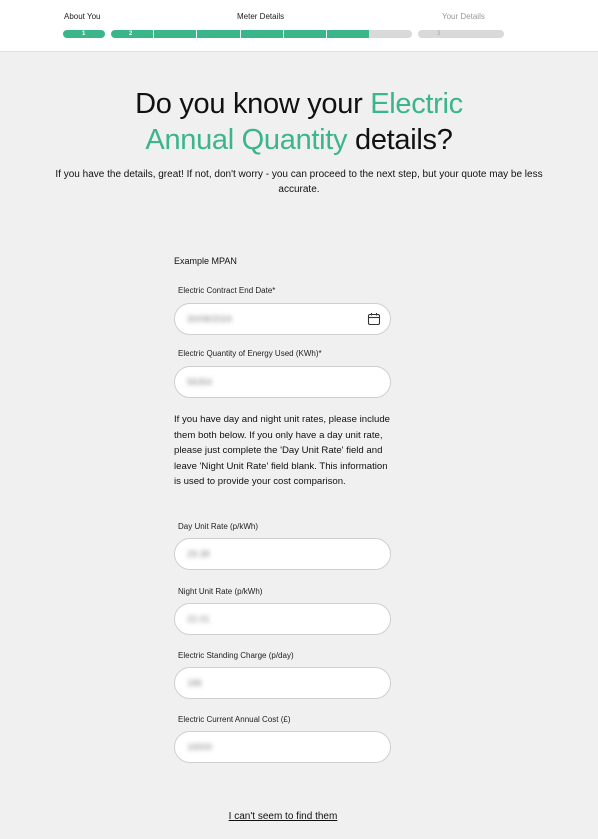  Describe the element at coordinates (282, 554) in the screenshot. I see `day-unit-rate-field: 29.38` at that location.